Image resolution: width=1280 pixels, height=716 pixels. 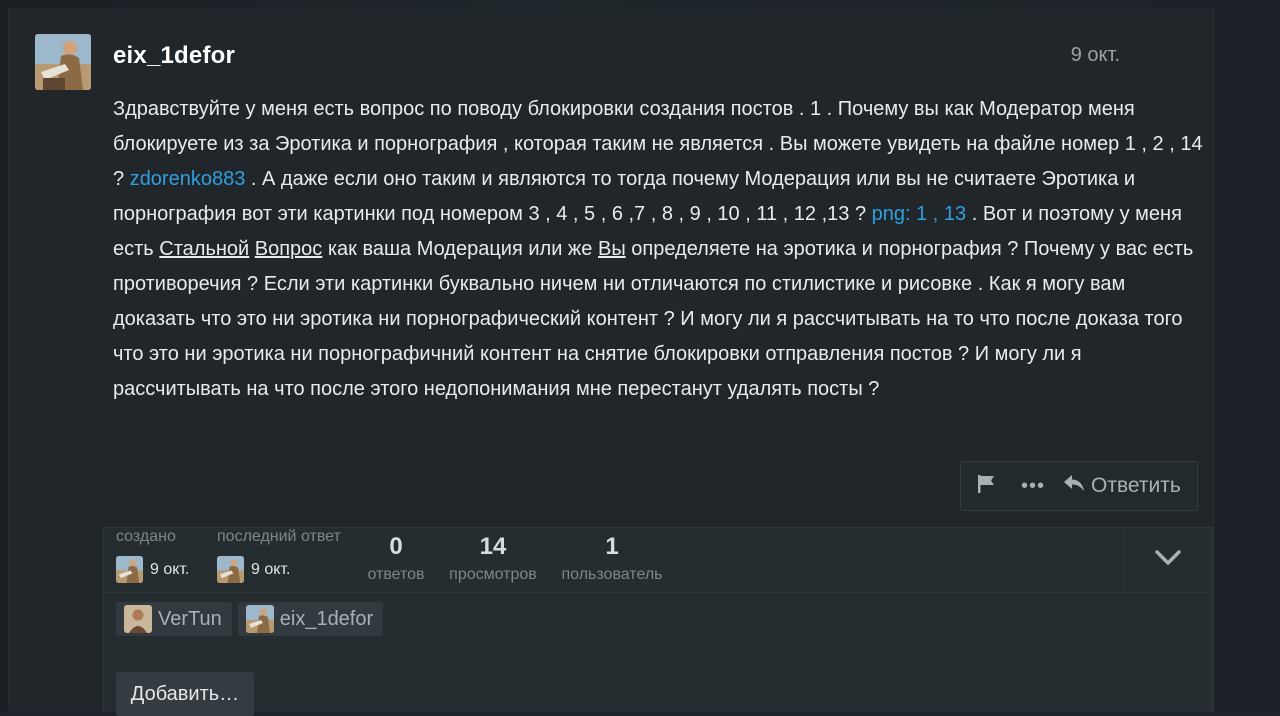 What do you see at coordinates (279, 536) in the screenshot?
I see `last-reply-label: последний ответ` at bounding box center [279, 536].